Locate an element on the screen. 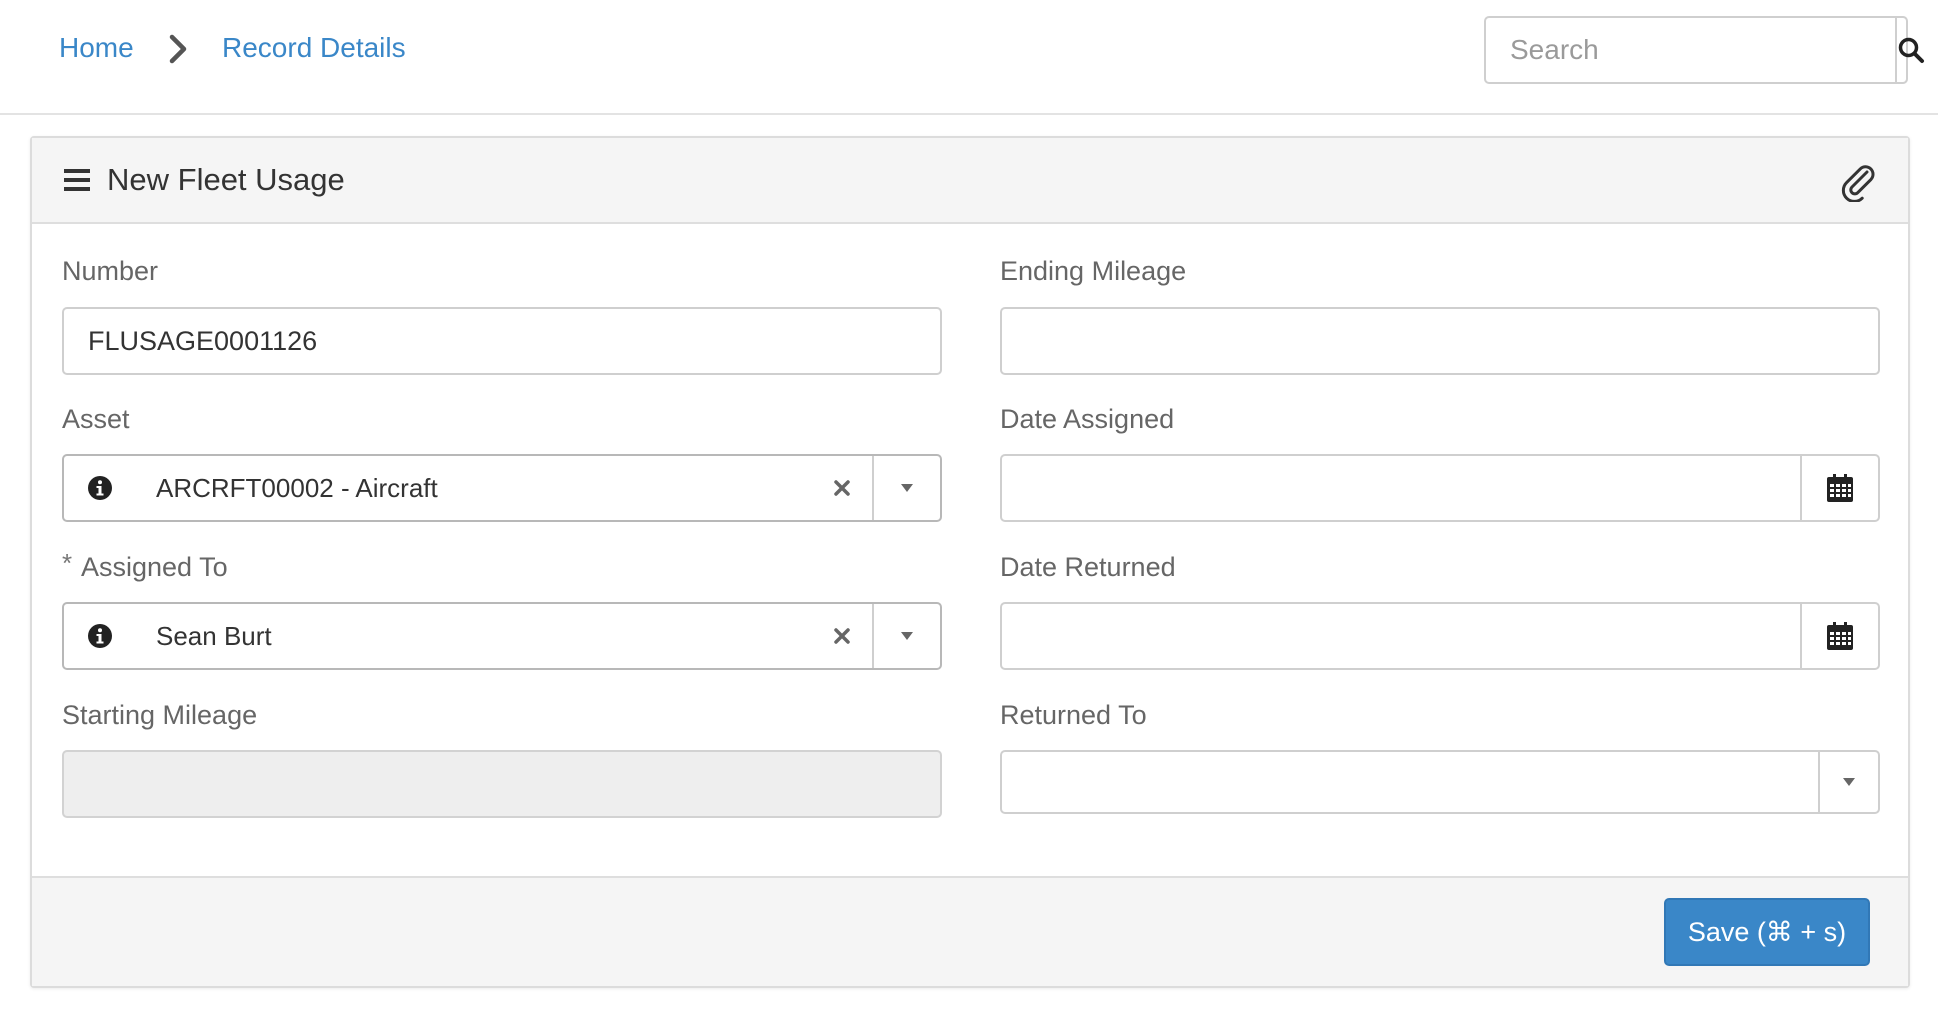  search-button is located at coordinates (1910, 50).